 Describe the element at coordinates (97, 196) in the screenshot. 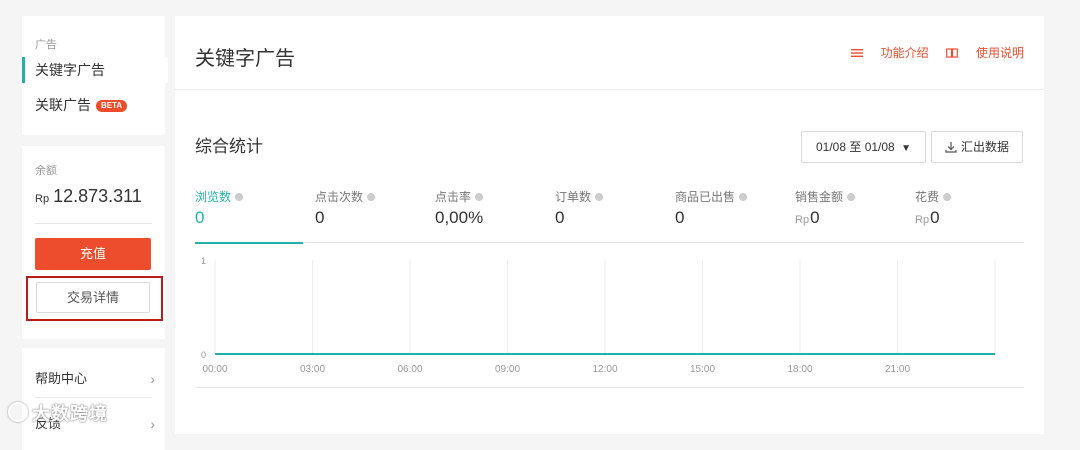

I see `balance-value: 12.873.311` at that location.